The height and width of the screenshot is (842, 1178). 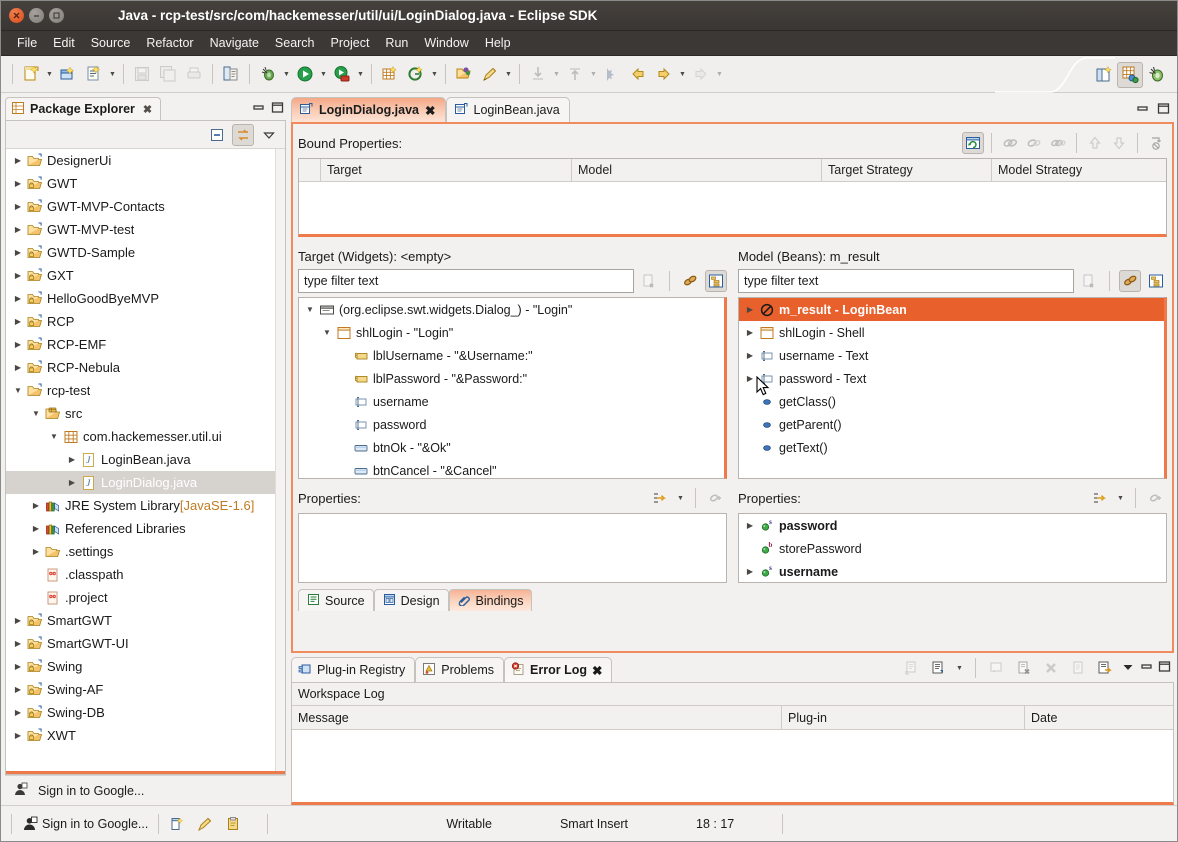 What do you see at coordinates (951, 401) in the screenshot?
I see `model-tree-item: getClass()` at bounding box center [951, 401].